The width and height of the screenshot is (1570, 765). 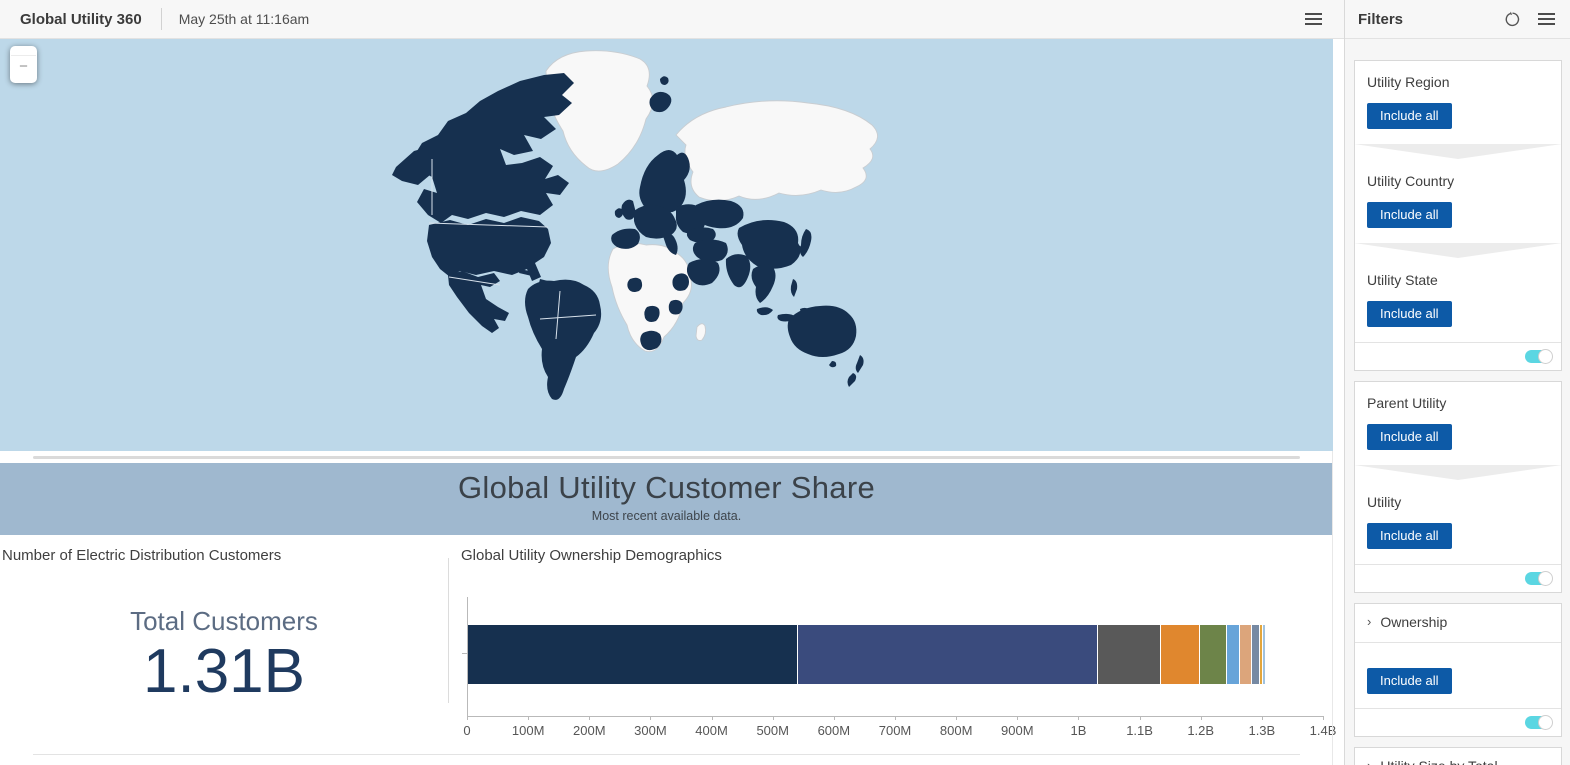 What do you see at coordinates (1457, 19) in the screenshot?
I see `filters-header: Filters` at bounding box center [1457, 19].